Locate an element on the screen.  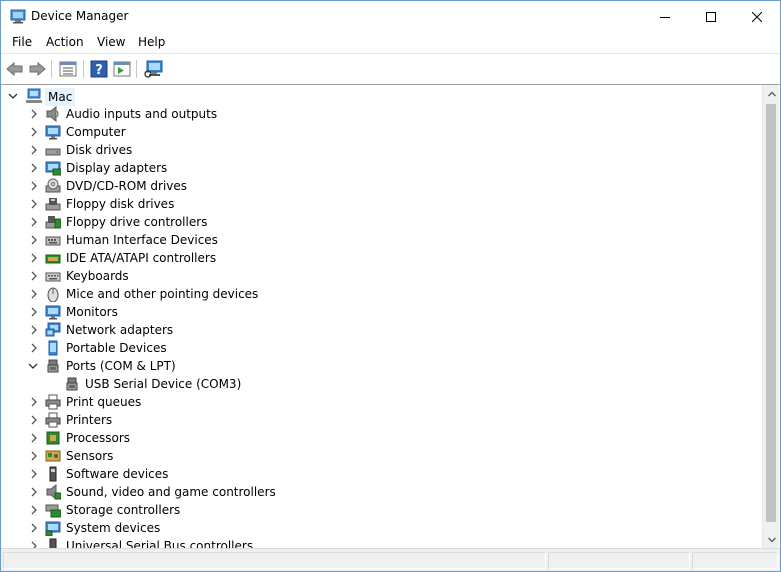
tree-category-row: Computer is located at coordinates (381, 132).